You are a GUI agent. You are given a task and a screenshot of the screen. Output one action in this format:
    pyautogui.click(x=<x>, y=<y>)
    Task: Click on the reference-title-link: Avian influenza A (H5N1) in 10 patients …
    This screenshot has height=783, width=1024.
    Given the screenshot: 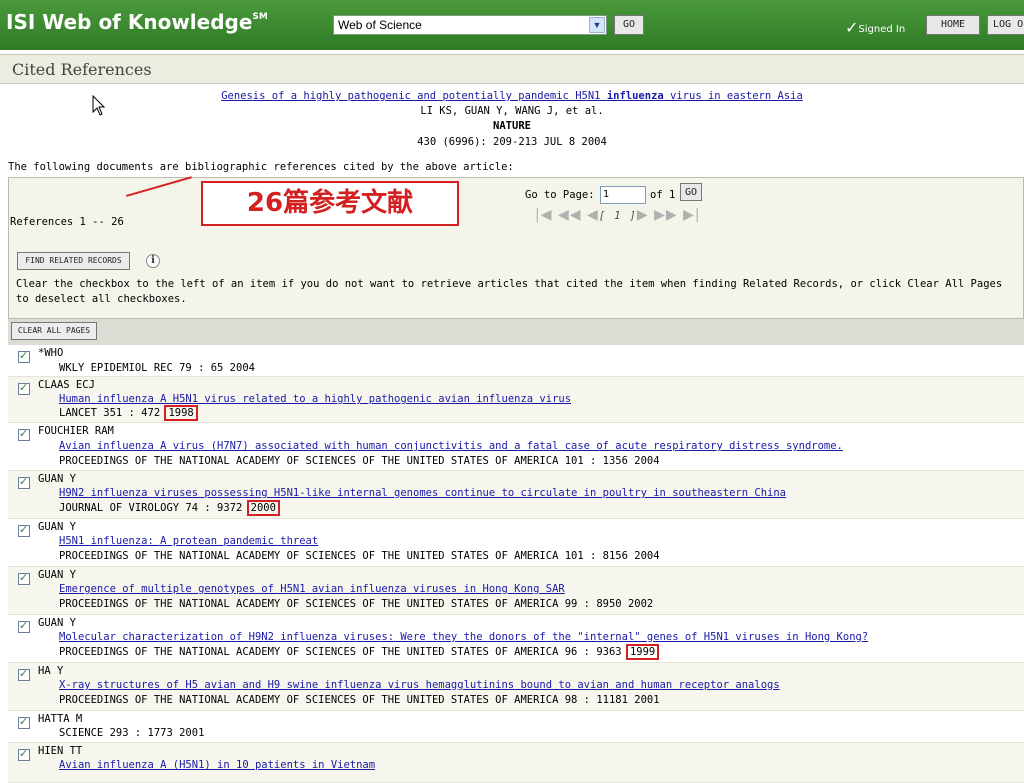 What is the action you would take?
    pyautogui.click(x=217, y=765)
    